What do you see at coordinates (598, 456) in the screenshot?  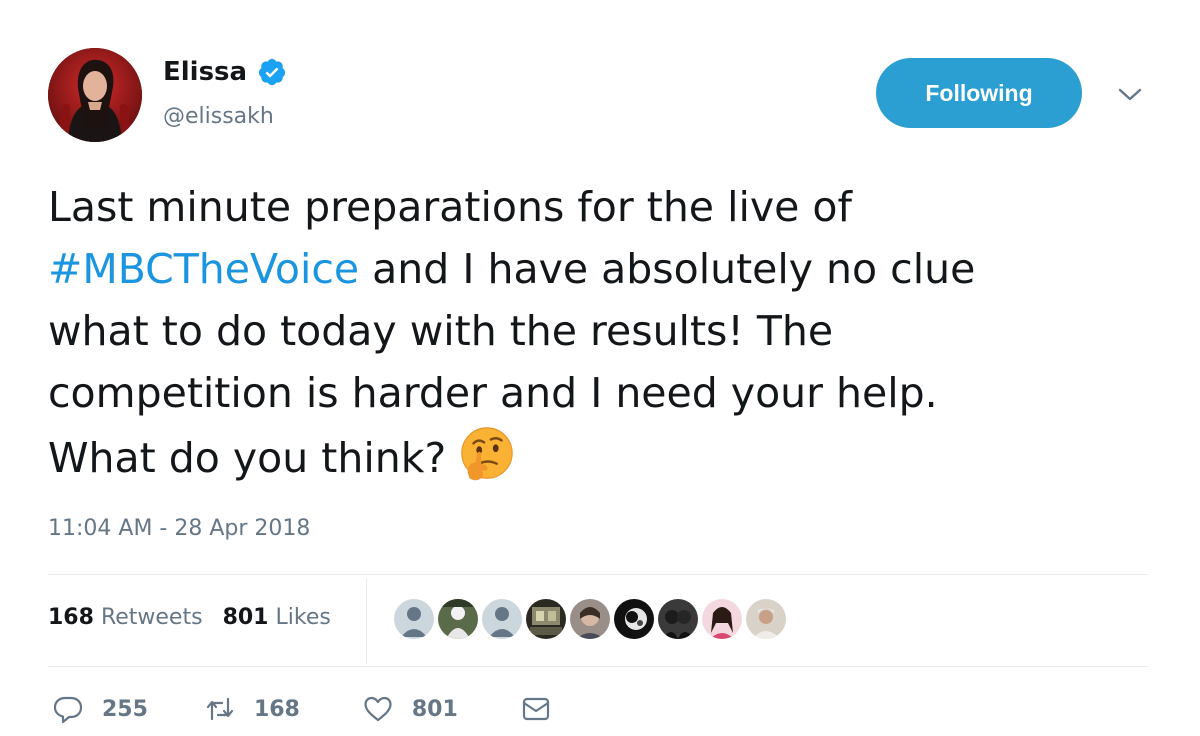 I see `tweet-line: What do you think?` at bounding box center [598, 456].